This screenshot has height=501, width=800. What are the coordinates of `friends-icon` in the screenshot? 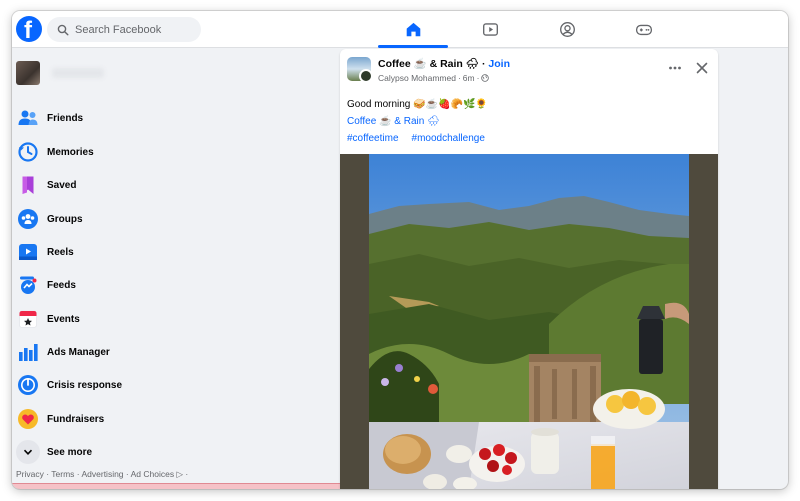 It's located at (28, 118).